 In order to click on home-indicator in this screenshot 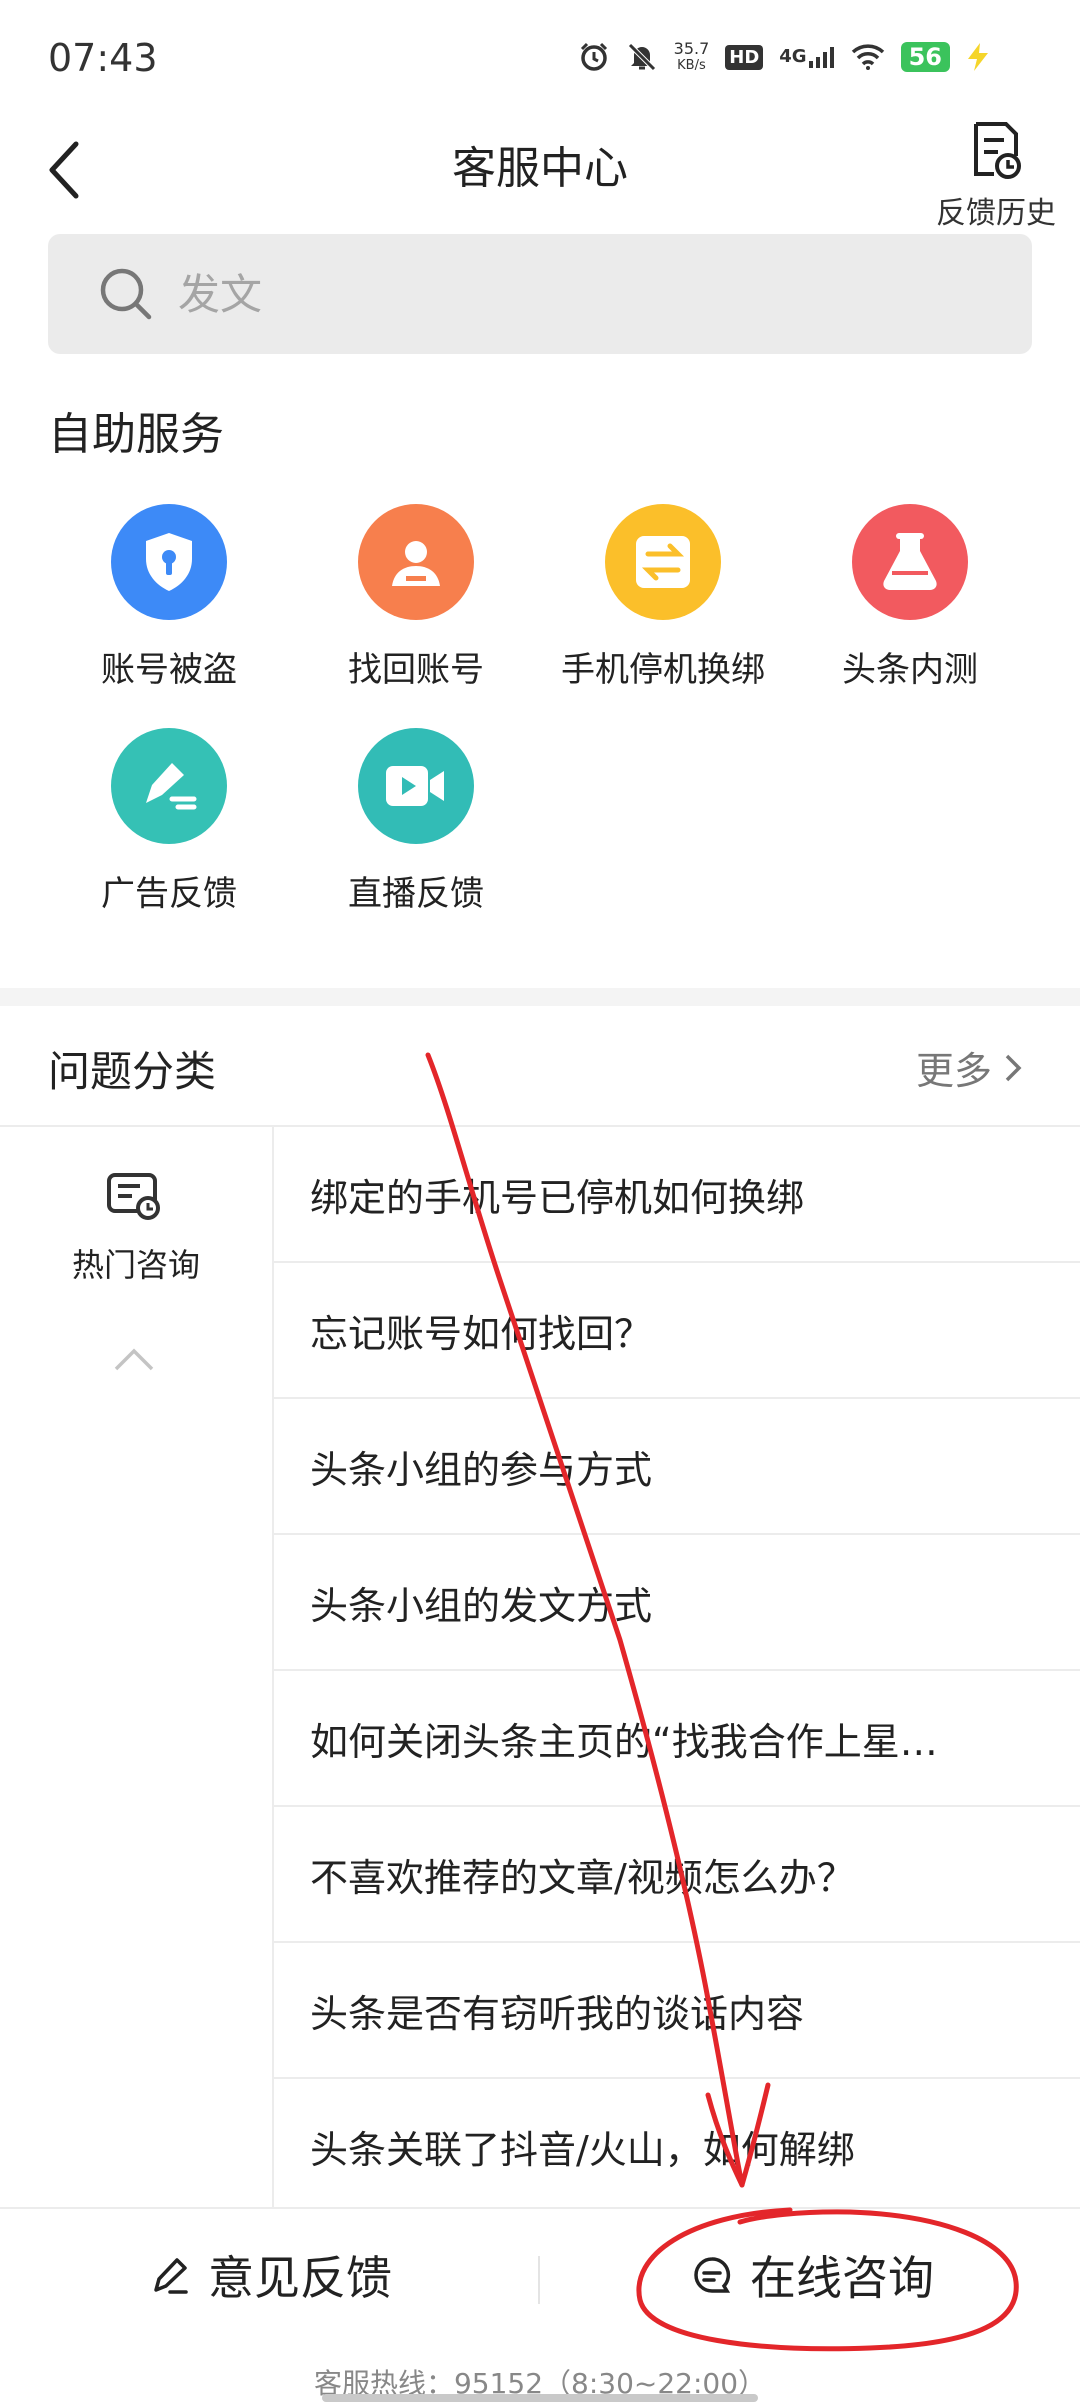, I will do `click(540, 2398)`.